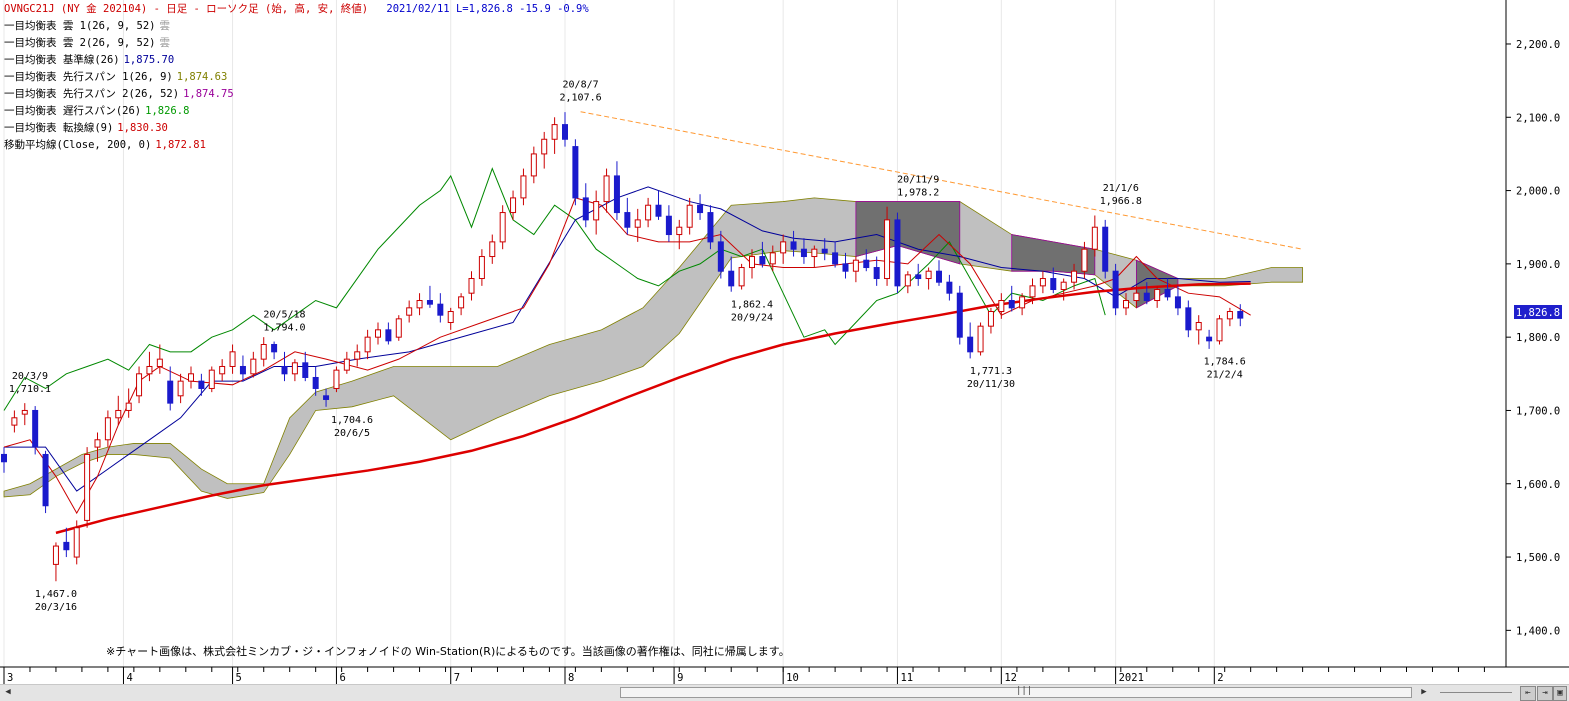  What do you see at coordinates (165, 26) in the screenshot?
I see `indicator-value: 雲` at bounding box center [165, 26].